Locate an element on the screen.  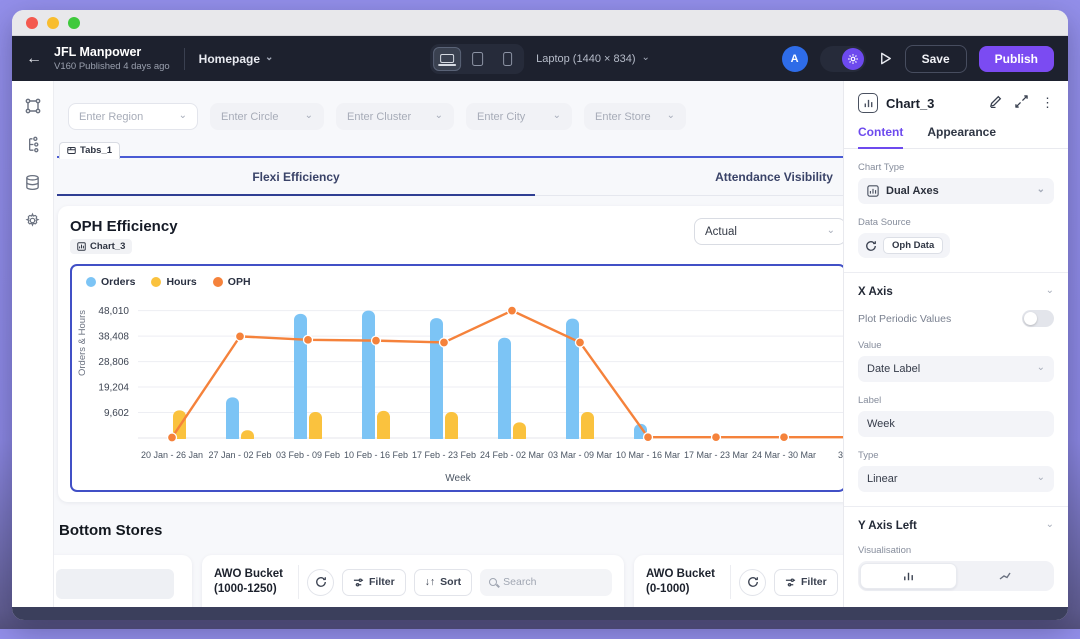
x-type-select: Linear ⌄ is located at coordinates (956, 479).